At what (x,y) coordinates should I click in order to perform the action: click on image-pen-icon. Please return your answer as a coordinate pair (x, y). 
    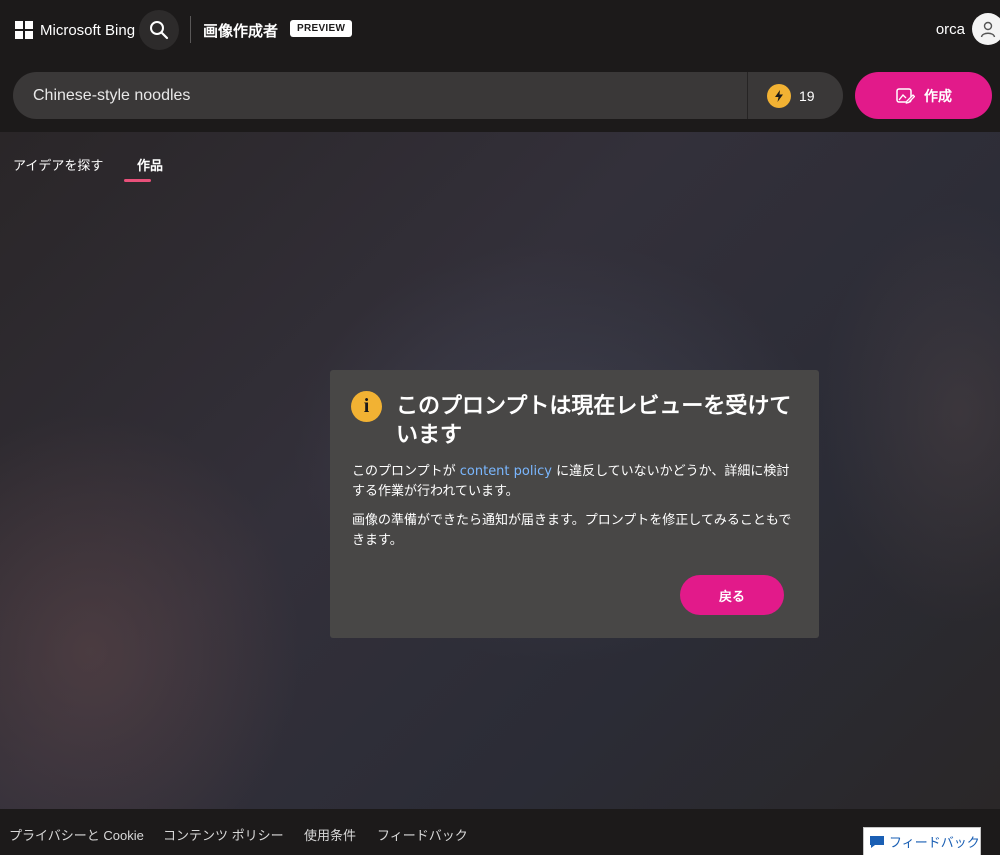
    Looking at the image, I should click on (905, 95).